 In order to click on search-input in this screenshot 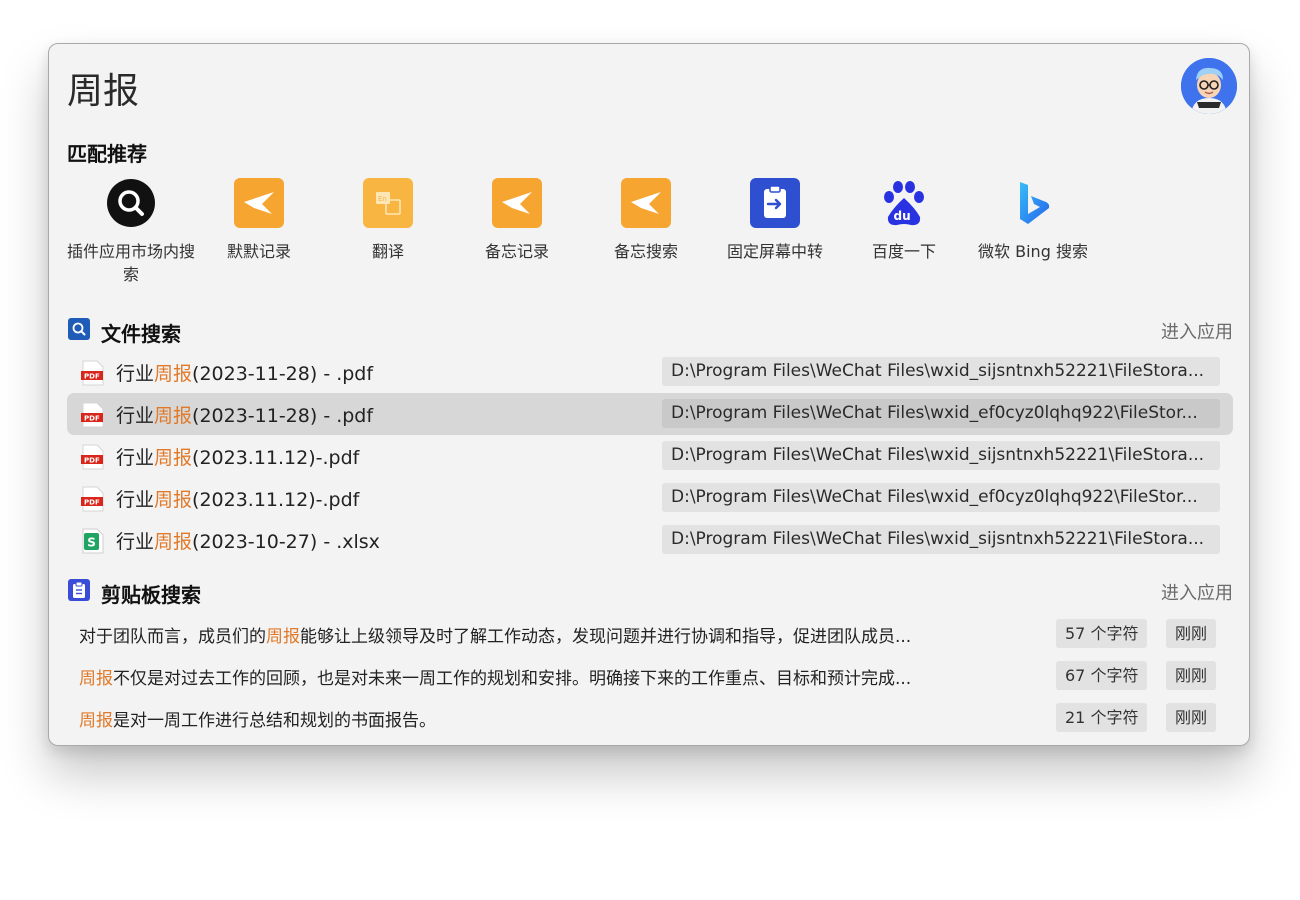, I will do `click(607, 88)`.